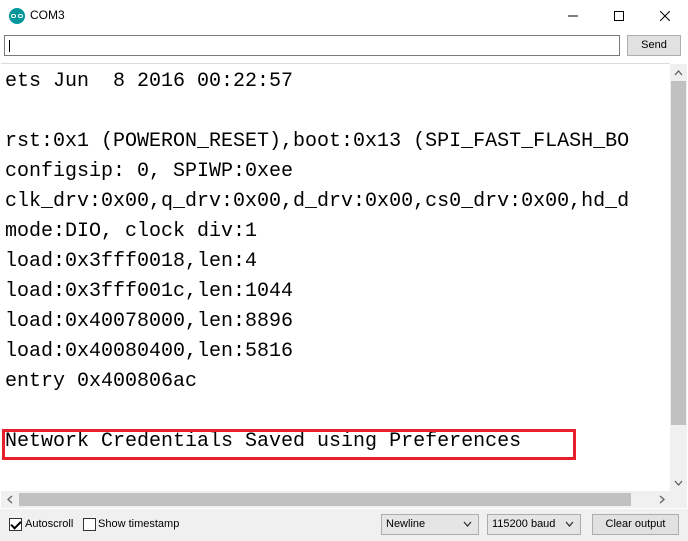 The height and width of the screenshot is (541, 688). I want to click on minimize-icon, so click(573, 15).